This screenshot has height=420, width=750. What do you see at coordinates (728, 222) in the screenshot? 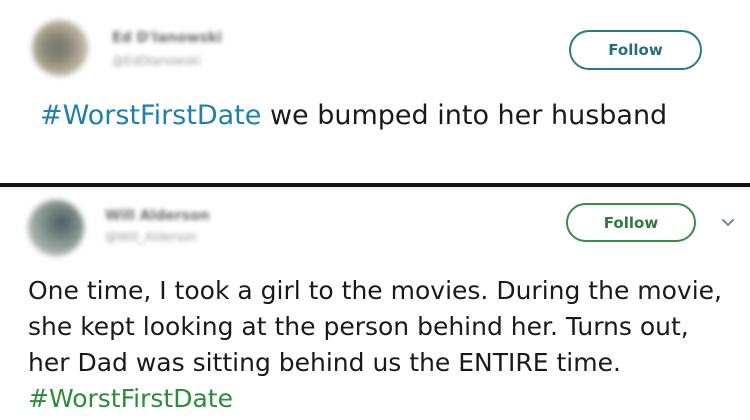
I see `chevron-down-icon` at bounding box center [728, 222].